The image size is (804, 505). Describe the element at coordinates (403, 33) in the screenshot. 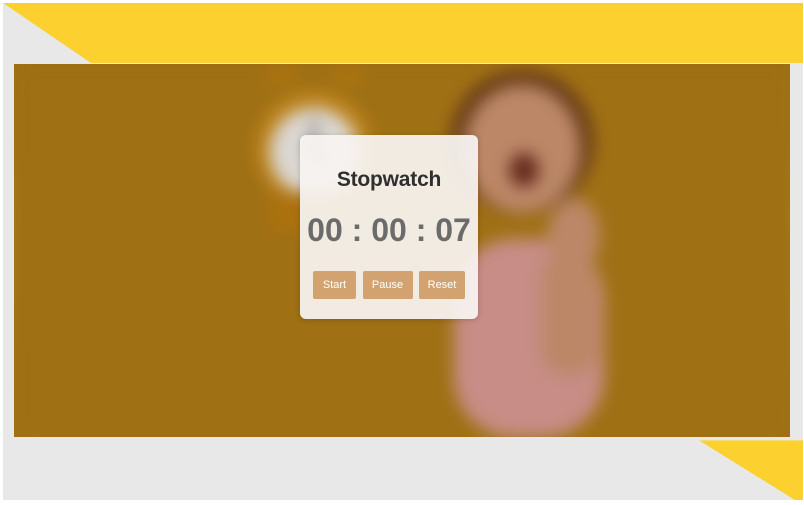

I see `top-accent-shape` at that location.